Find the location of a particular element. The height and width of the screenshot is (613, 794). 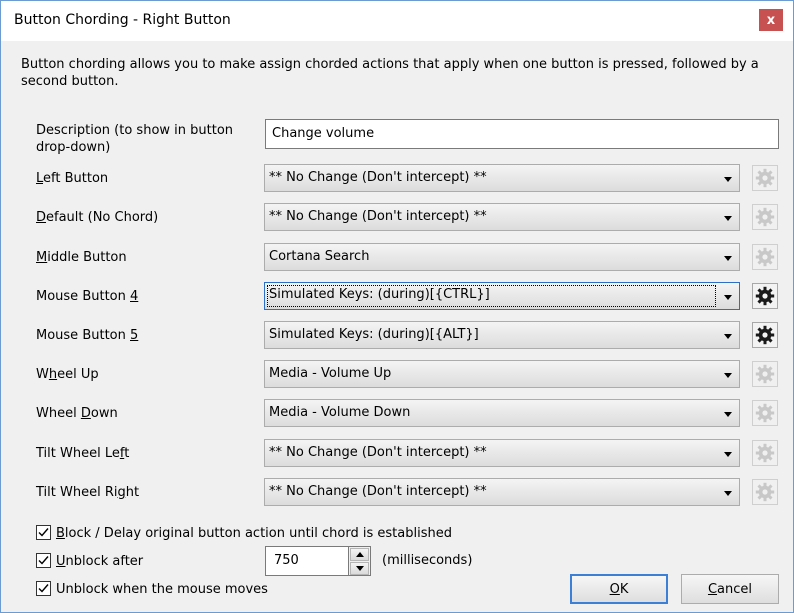

row-label: Mouse Button 5 is located at coordinates (87, 335).